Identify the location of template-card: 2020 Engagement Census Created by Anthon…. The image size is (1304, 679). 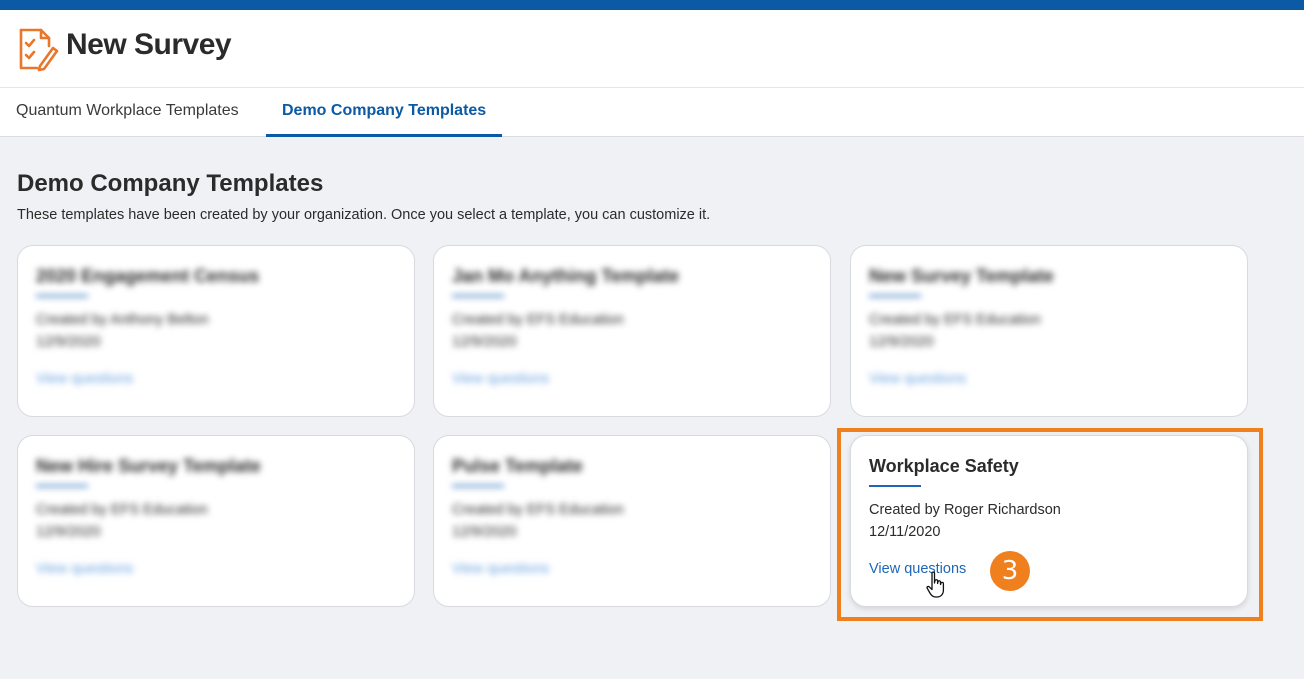
(216, 331).